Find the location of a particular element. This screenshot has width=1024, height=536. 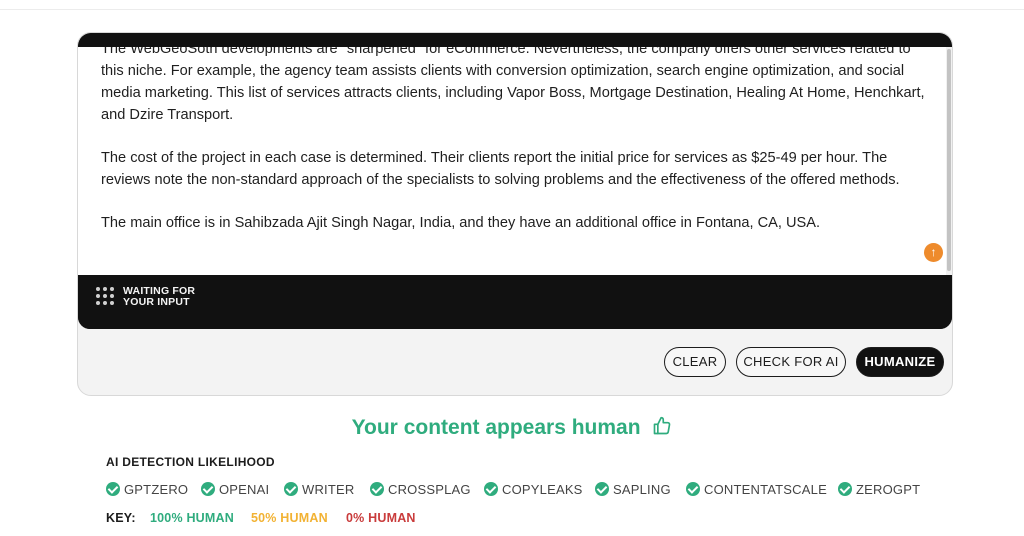

status-text: WAITING FOR YOUR INPUT is located at coordinates (159, 296).